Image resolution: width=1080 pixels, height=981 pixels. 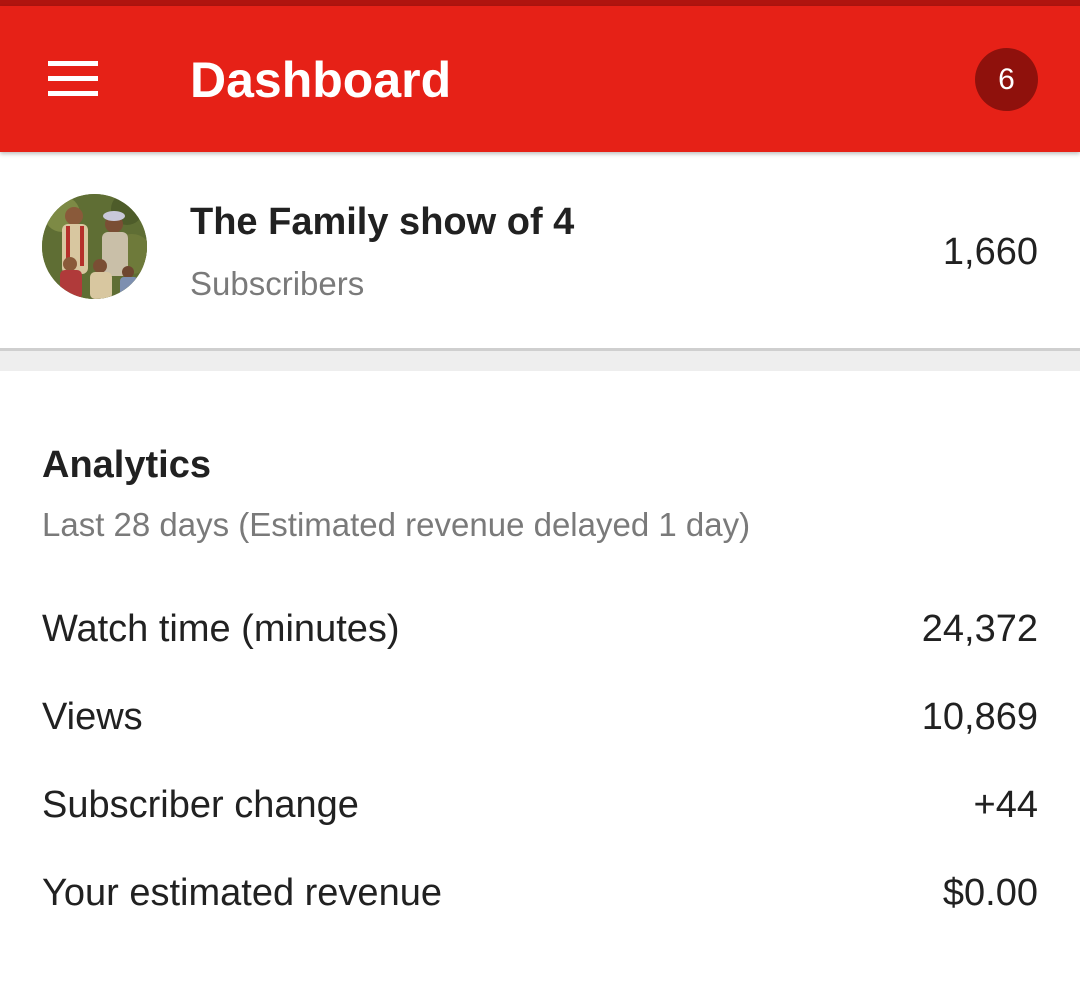 I want to click on hamburger-menu-icon, so click(x=73, y=79).